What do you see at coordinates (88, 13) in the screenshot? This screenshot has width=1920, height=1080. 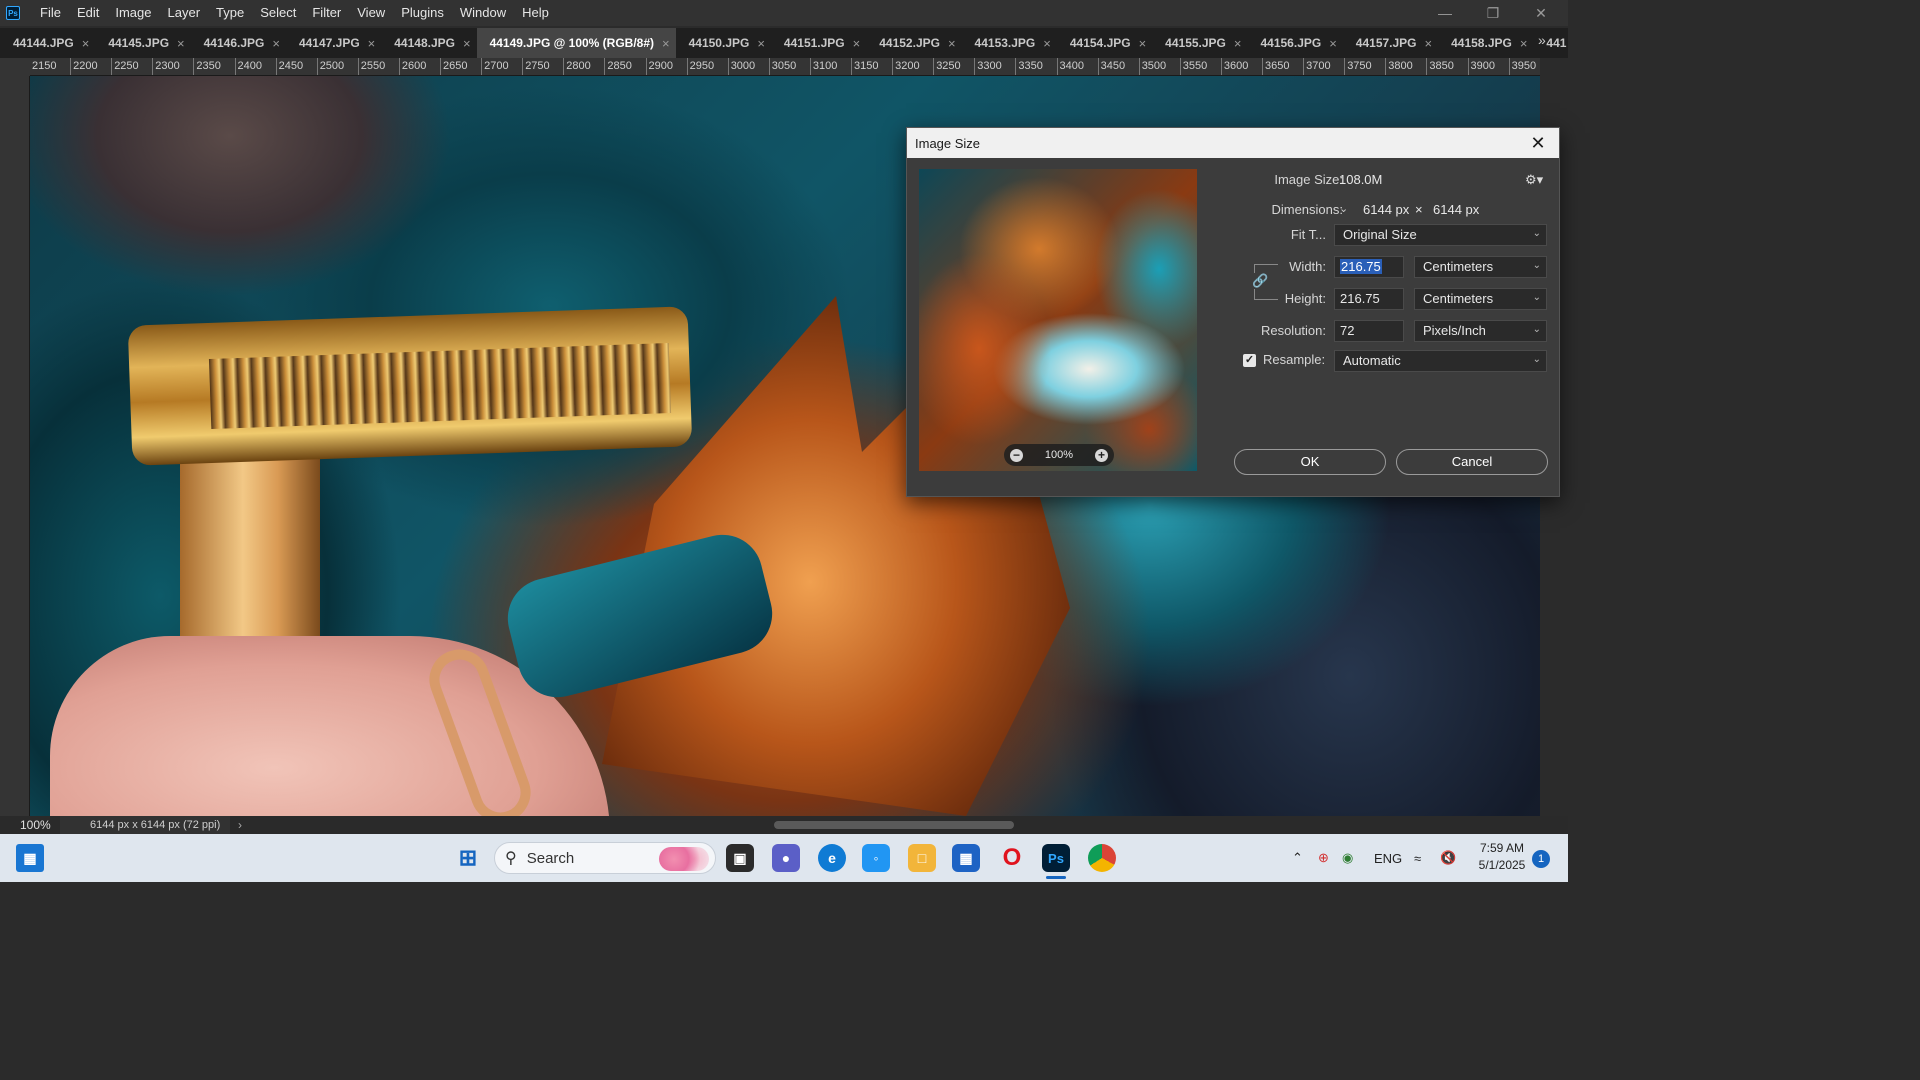 I see `menu-edit: Edit` at bounding box center [88, 13].